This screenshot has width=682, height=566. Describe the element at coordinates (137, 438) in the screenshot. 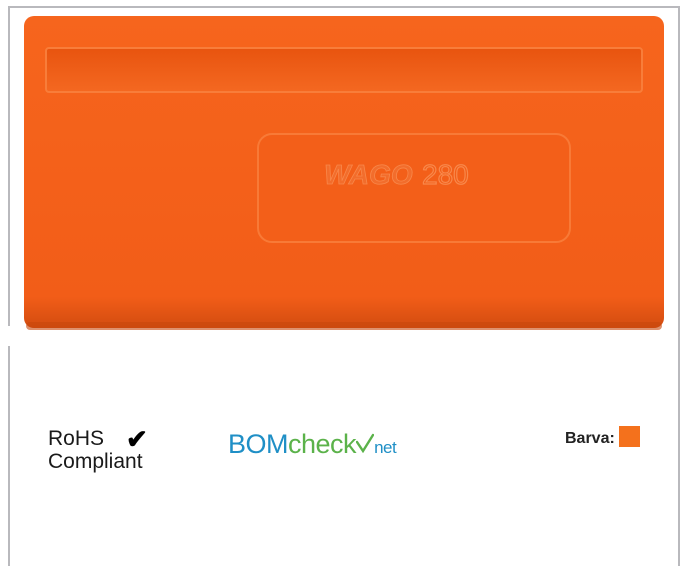

I see `checkmark-icon: ✔` at that location.